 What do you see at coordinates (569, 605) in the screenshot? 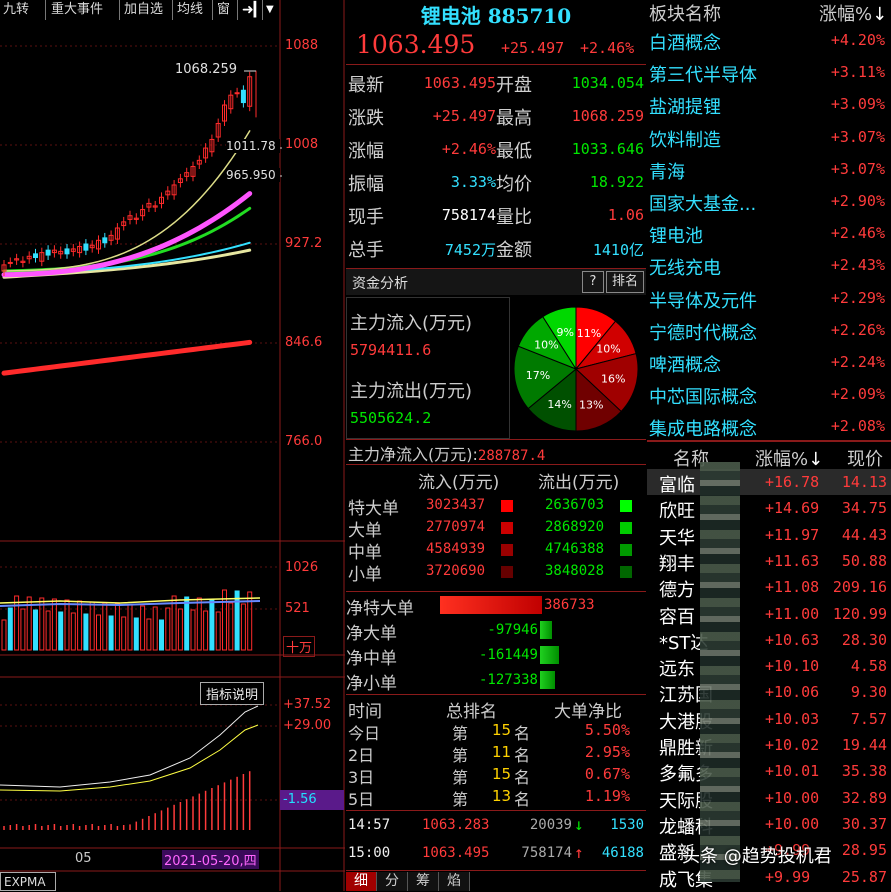
I see `net-row-value: 386733` at bounding box center [569, 605].